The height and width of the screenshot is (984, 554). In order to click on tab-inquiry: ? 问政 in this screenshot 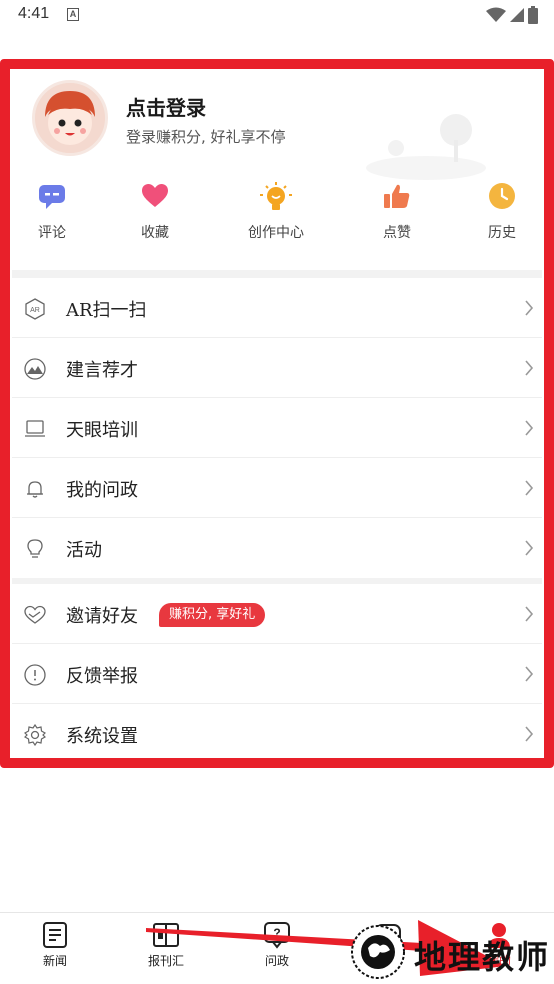, I will do `click(277, 945)`.